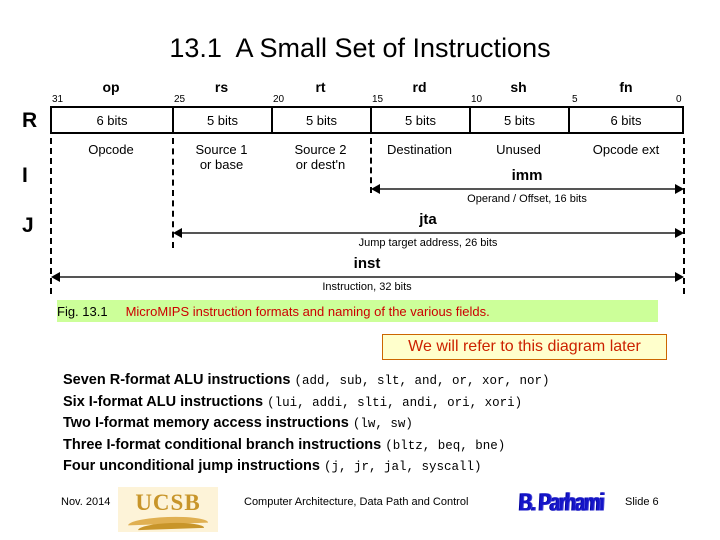  Describe the element at coordinates (279, 99) in the screenshot. I see `bit-number-20: 20` at that location.